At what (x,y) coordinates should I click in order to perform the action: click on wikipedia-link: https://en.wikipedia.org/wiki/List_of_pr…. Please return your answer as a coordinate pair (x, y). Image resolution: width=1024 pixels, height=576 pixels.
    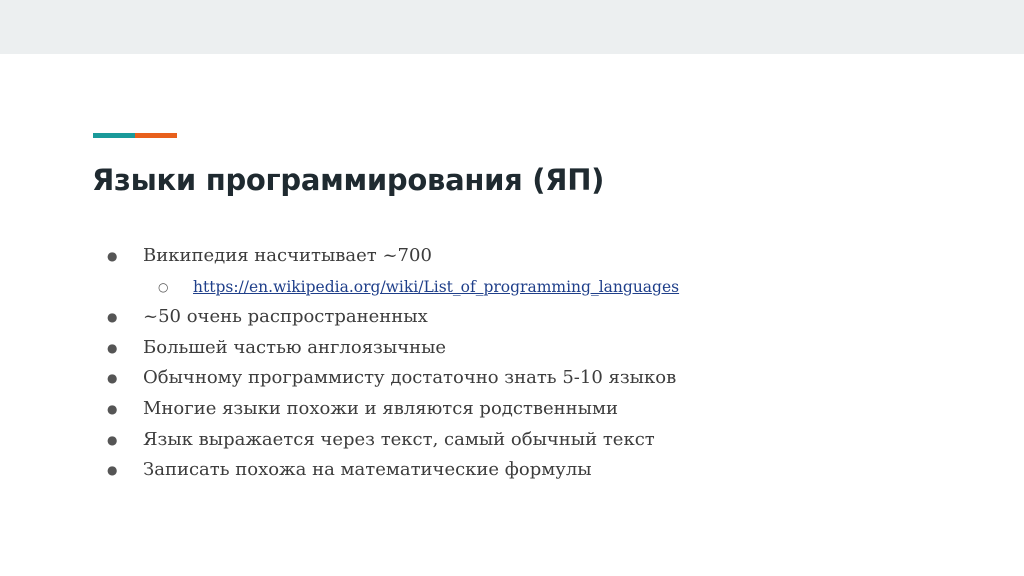
    Looking at the image, I should click on (436, 287).